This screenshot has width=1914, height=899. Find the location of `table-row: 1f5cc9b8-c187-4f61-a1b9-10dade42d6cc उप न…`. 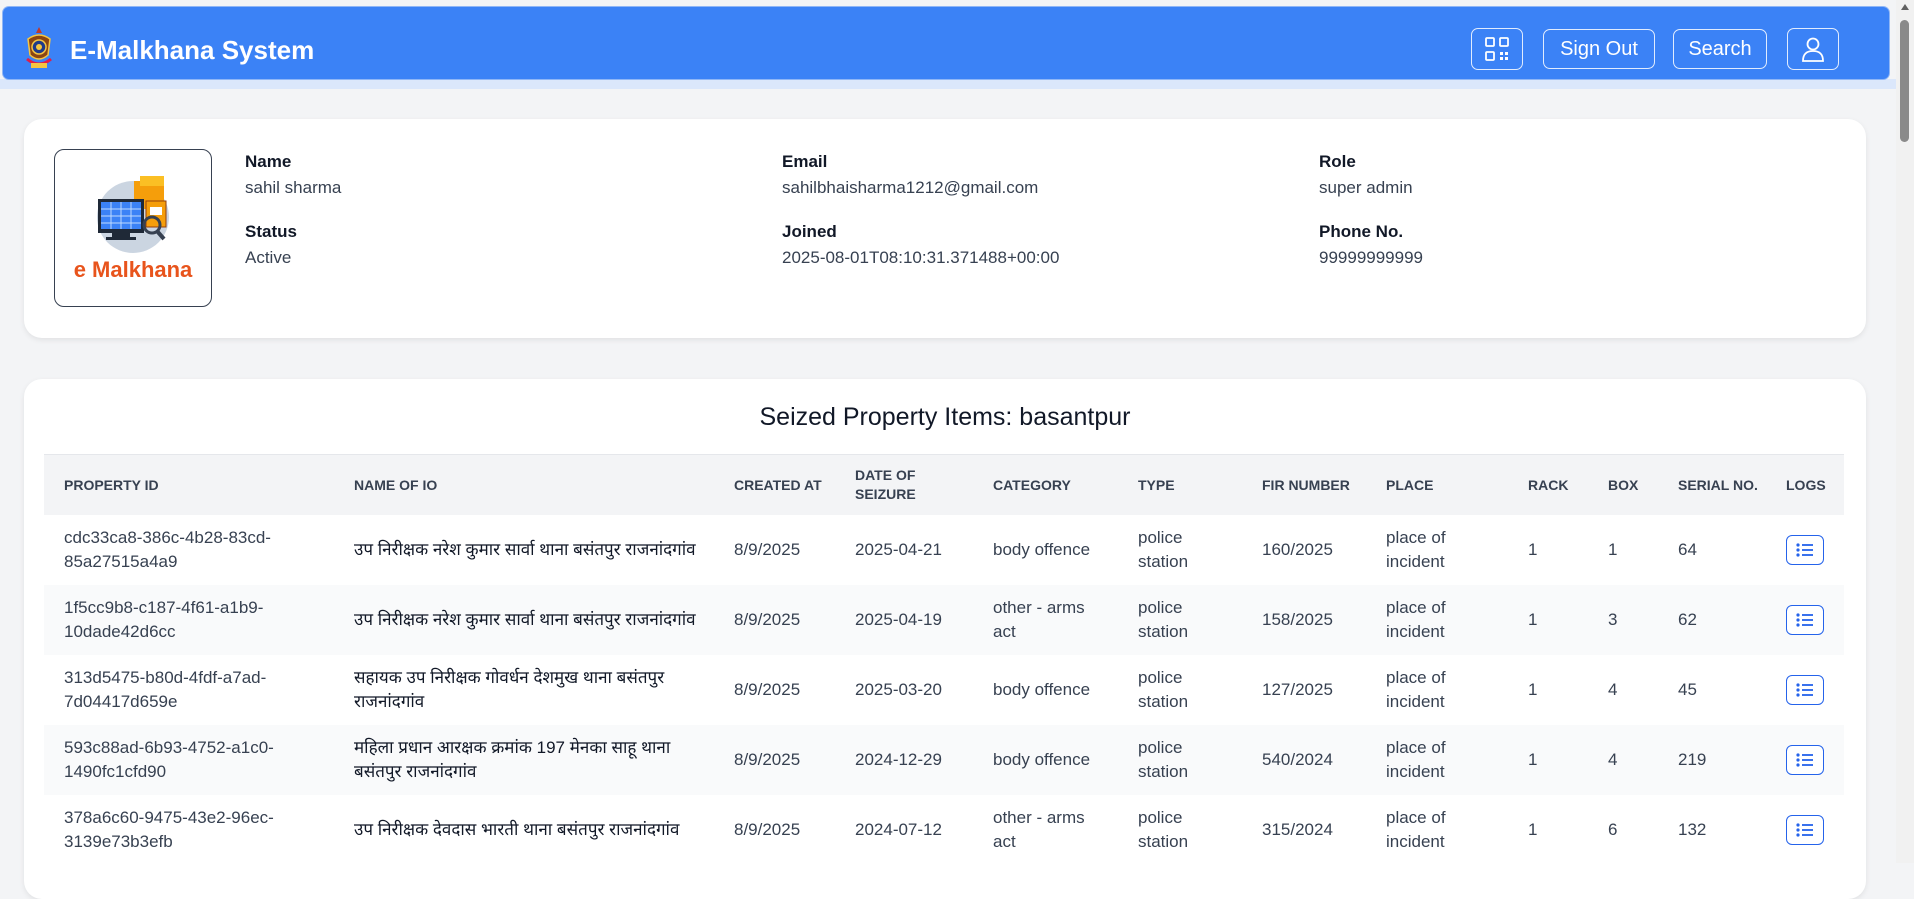

table-row: 1f5cc9b8-c187-4f61-a1b9-10dade42d6cc उप न… is located at coordinates (944, 620).